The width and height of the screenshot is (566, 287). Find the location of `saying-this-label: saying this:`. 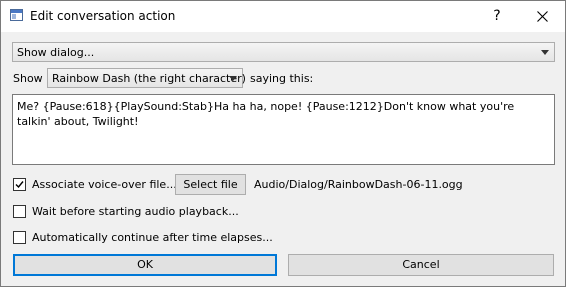

saying-this-label: saying this: is located at coordinates (282, 78).